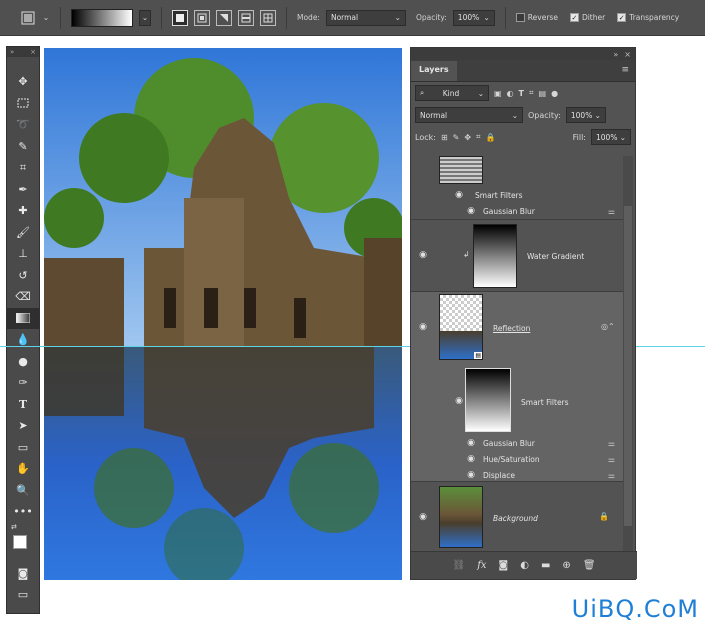 The image size is (705, 625). I want to click on eraser-icon: ⌫, so click(23, 297).